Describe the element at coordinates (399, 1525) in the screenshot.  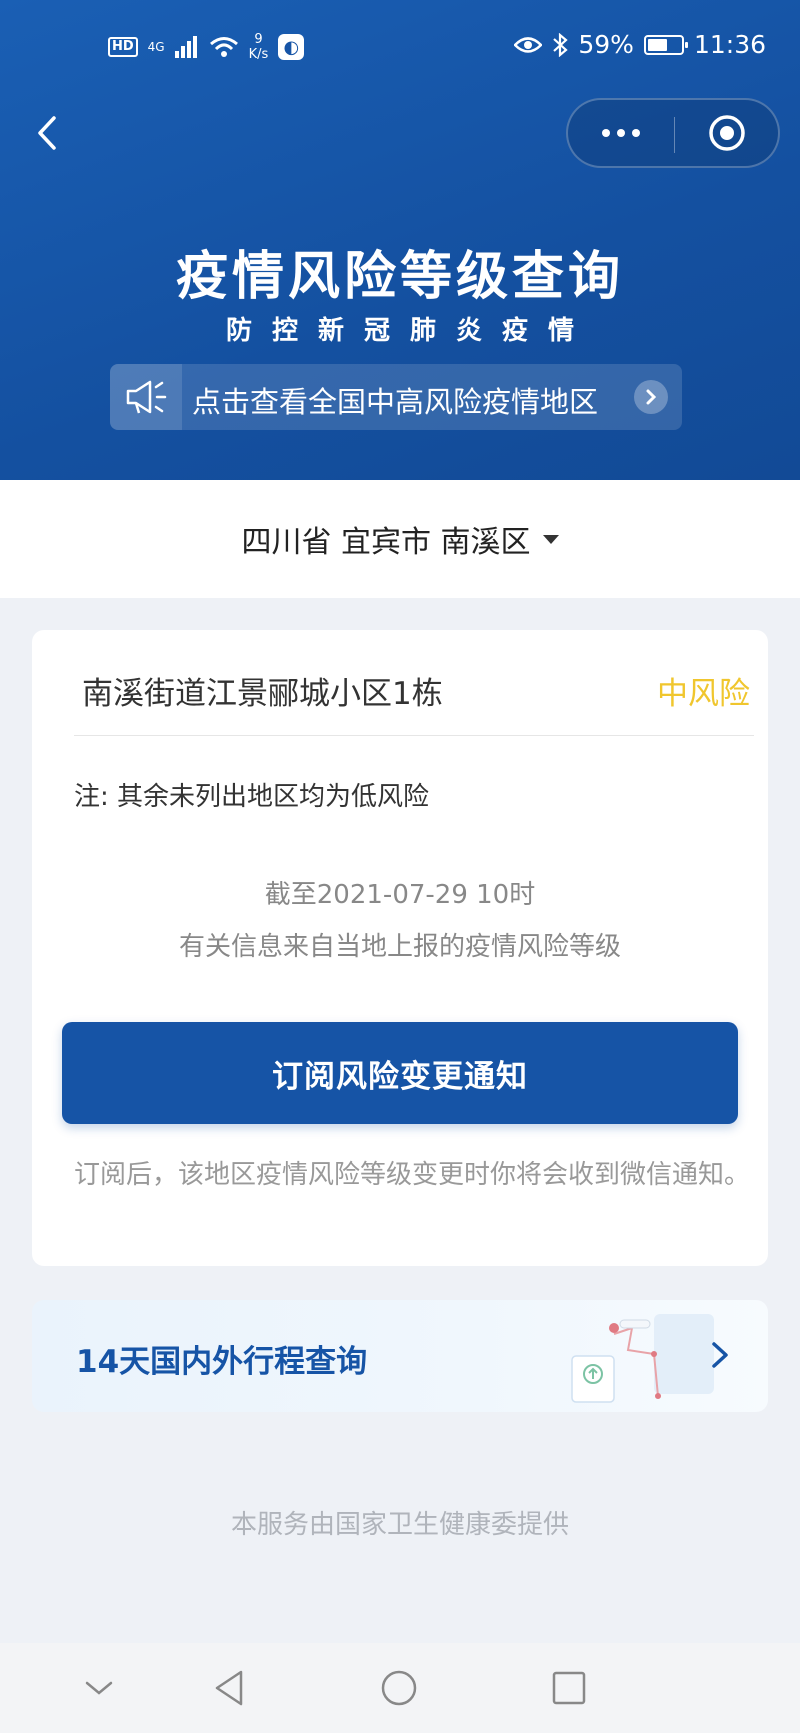
I see `provider-footer: 本服务由国家卫生健康委提供` at that location.